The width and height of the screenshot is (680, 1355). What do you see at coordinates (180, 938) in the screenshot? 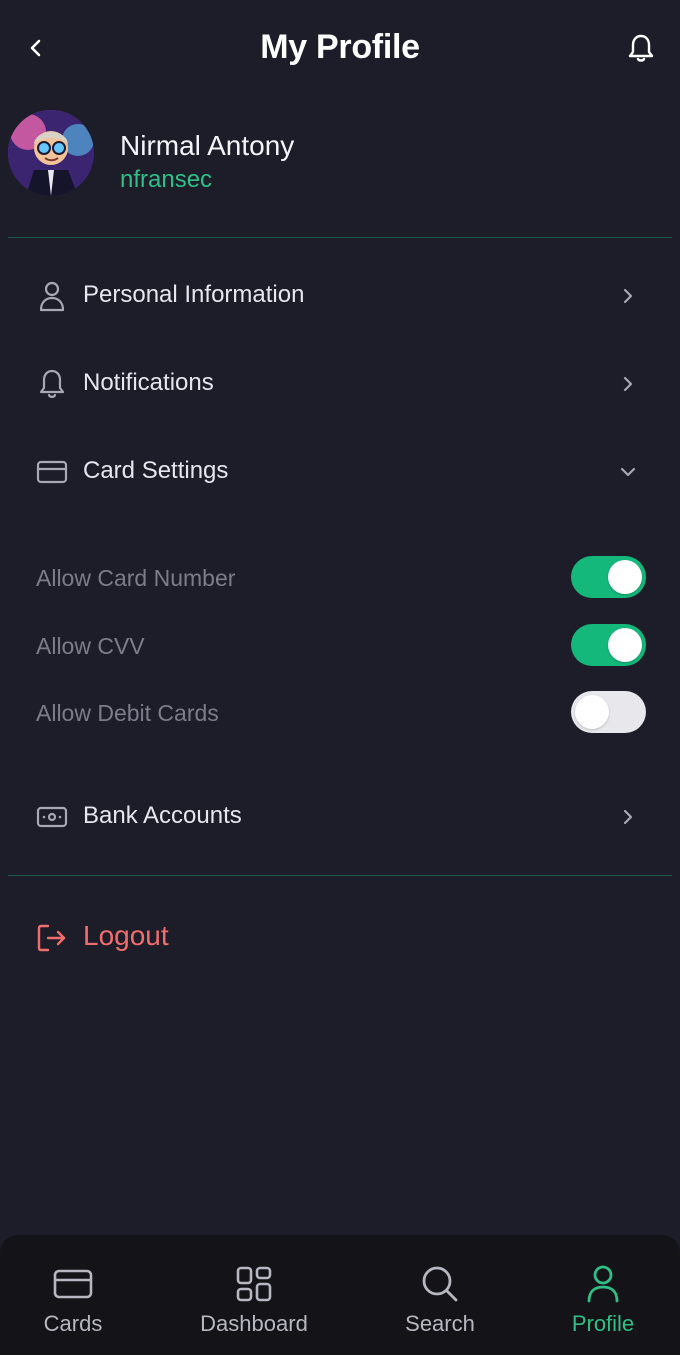
I see `logout-button: Logout` at bounding box center [180, 938].